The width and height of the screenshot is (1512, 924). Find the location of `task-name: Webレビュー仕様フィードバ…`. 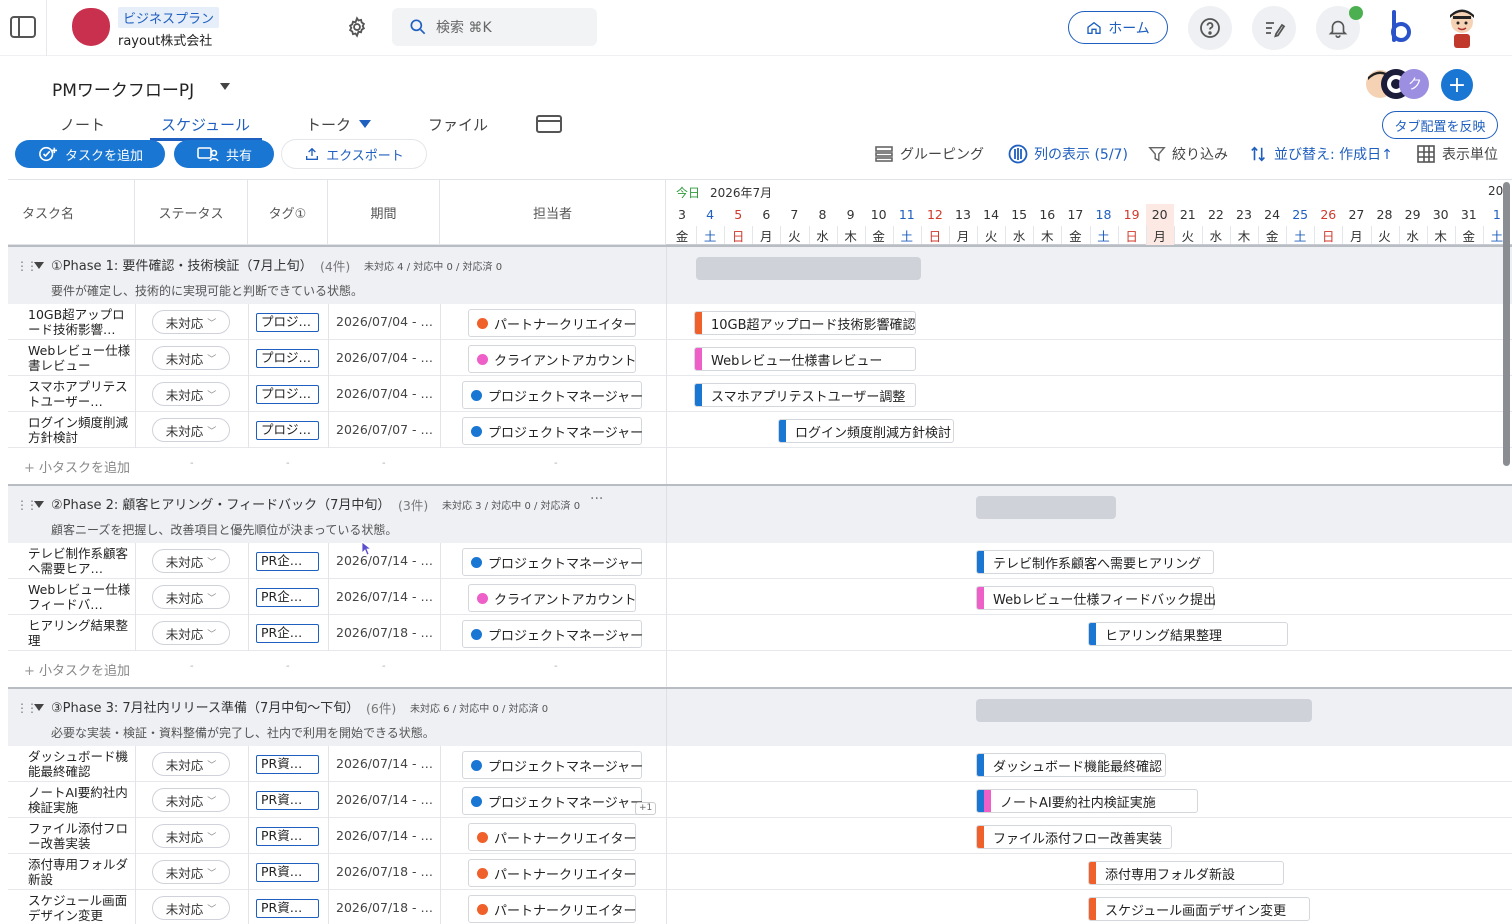

task-name: Webレビュー仕様フィードバ… is located at coordinates (80, 597).